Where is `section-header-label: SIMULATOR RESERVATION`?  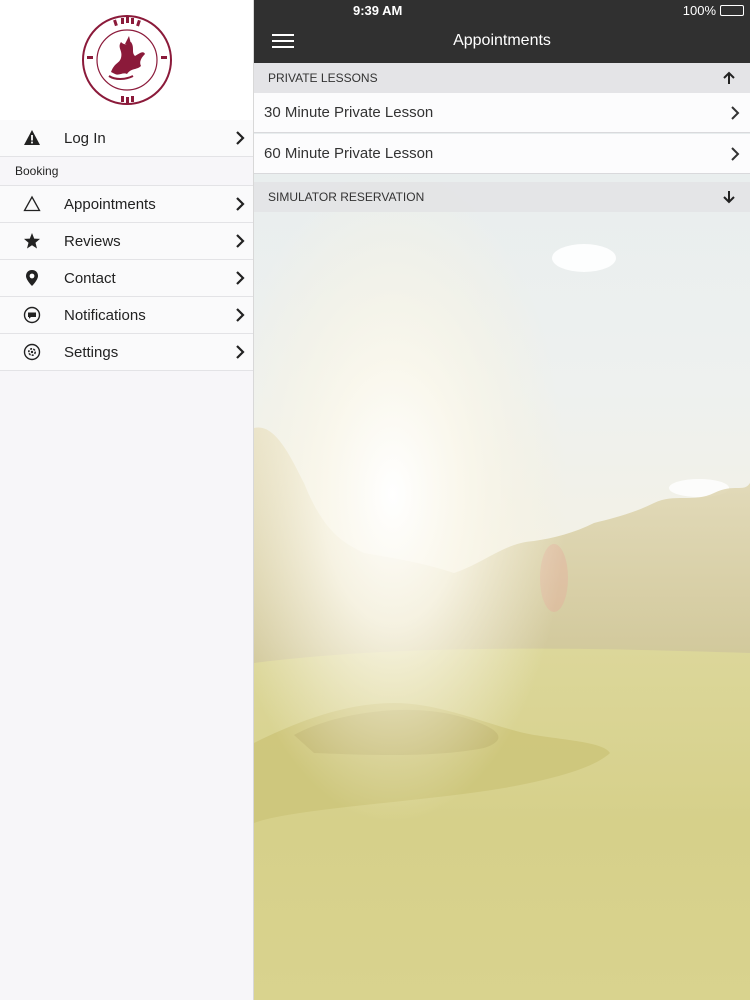
section-header-label: SIMULATOR RESERVATION is located at coordinates (346, 197).